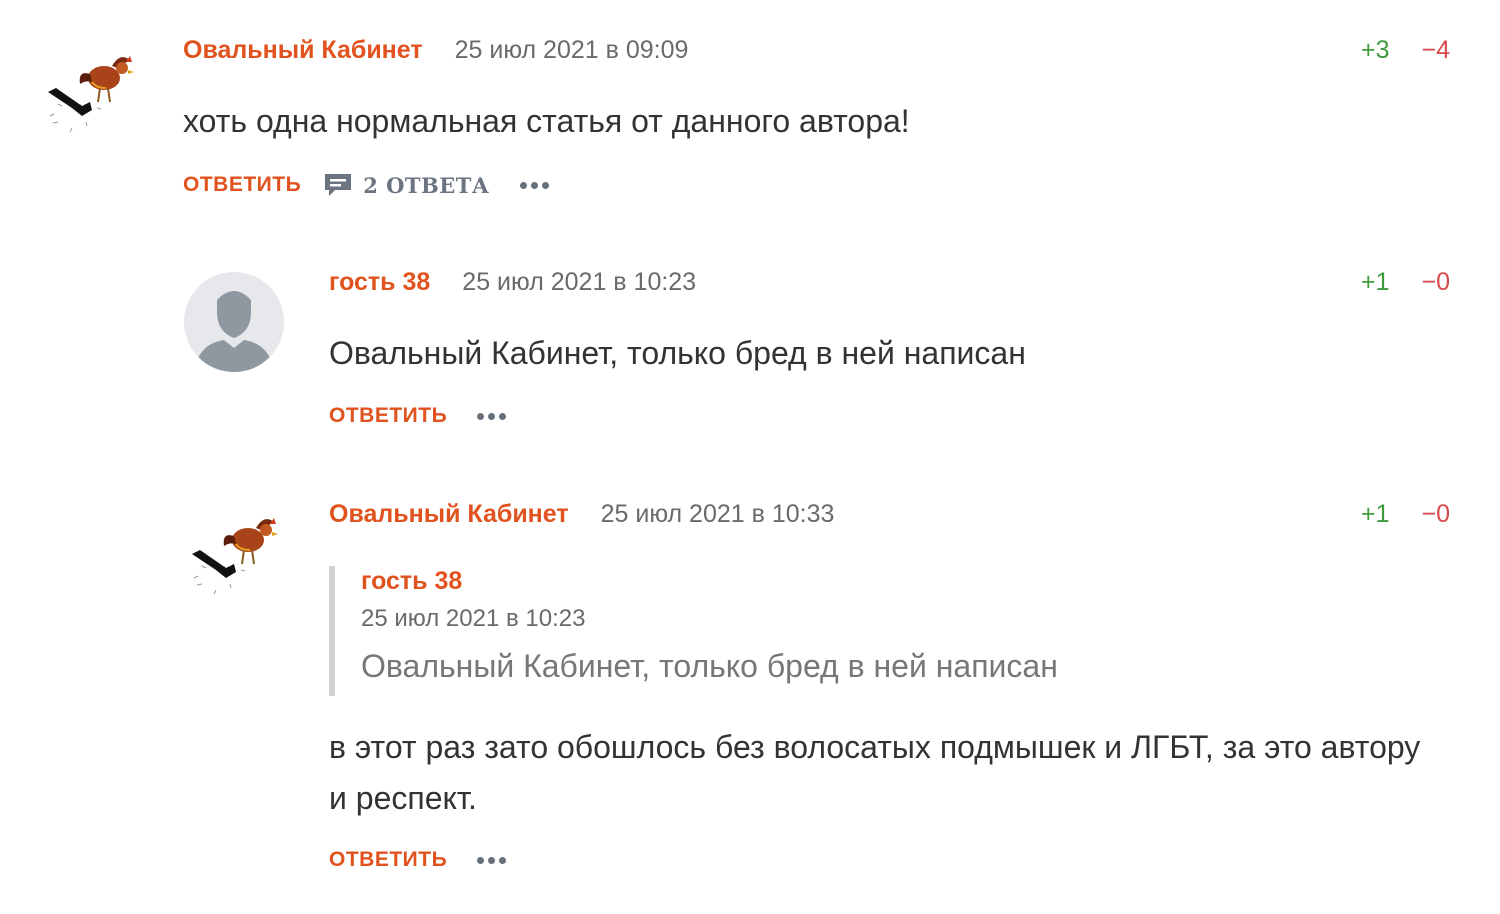 Image resolution: width=1500 pixels, height=914 pixels. Describe the element at coordinates (811, 581) in the screenshot. I see `quoted-author: гость 38` at that location.